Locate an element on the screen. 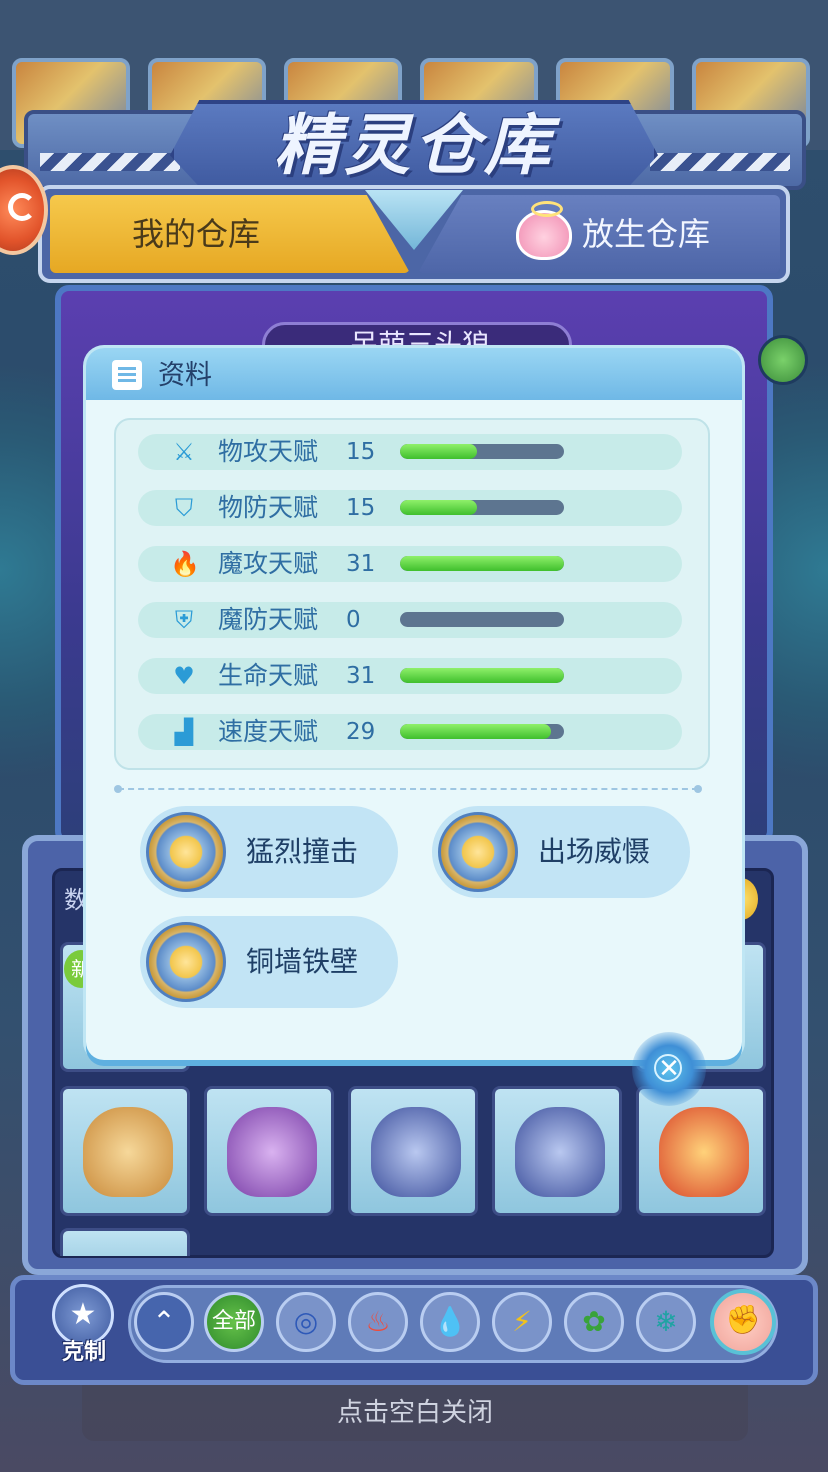 The image size is (828, 1472). talent-row: 🔥 魔攻天赋 31 is located at coordinates (410, 564).